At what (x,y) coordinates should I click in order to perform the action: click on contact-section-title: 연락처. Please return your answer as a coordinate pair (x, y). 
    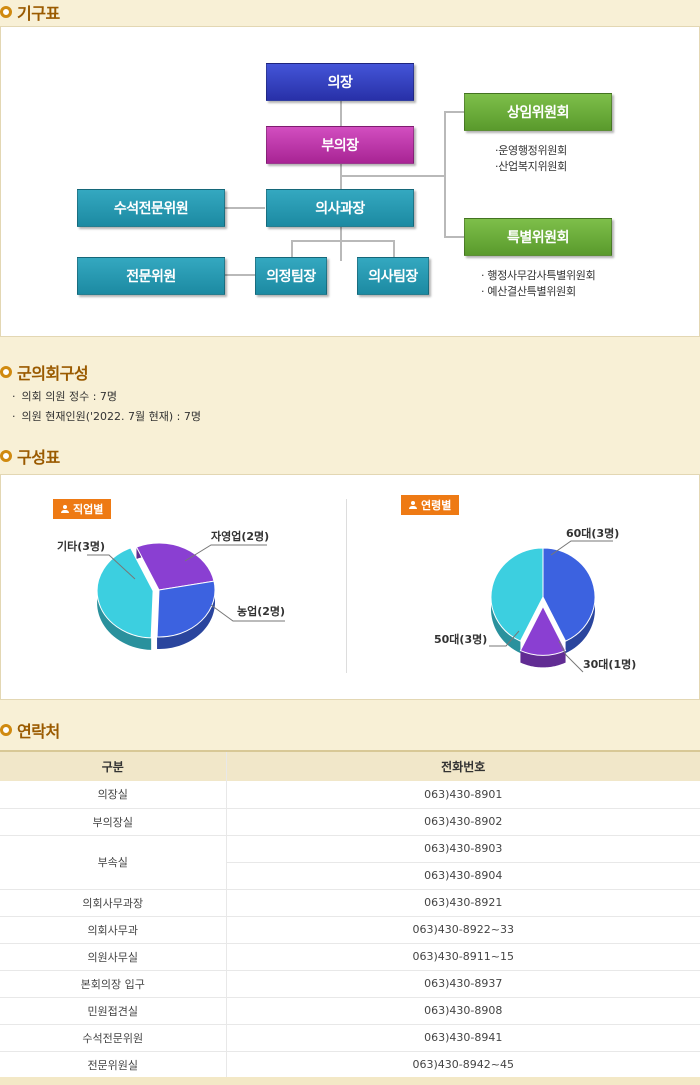
    Looking at the image, I should click on (30, 730).